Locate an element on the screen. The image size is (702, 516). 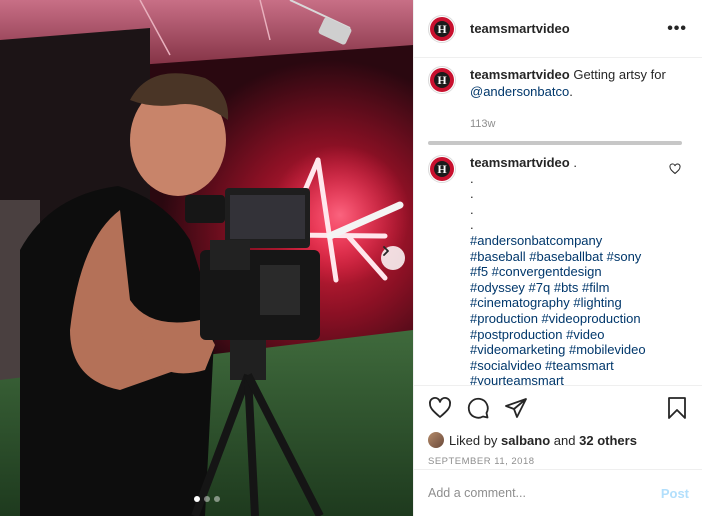
hashtag-line: #production #videoproduction is located at coordinates (575, 319).